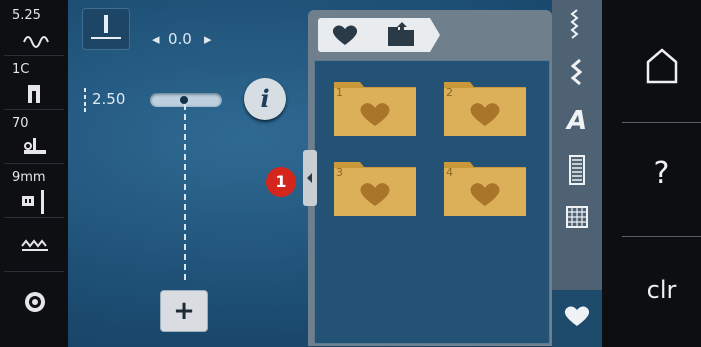  What do you see at coordinates (35, 146) in the screenshot?
I see `needle-tension-icon` at bounding box center [35, 146].